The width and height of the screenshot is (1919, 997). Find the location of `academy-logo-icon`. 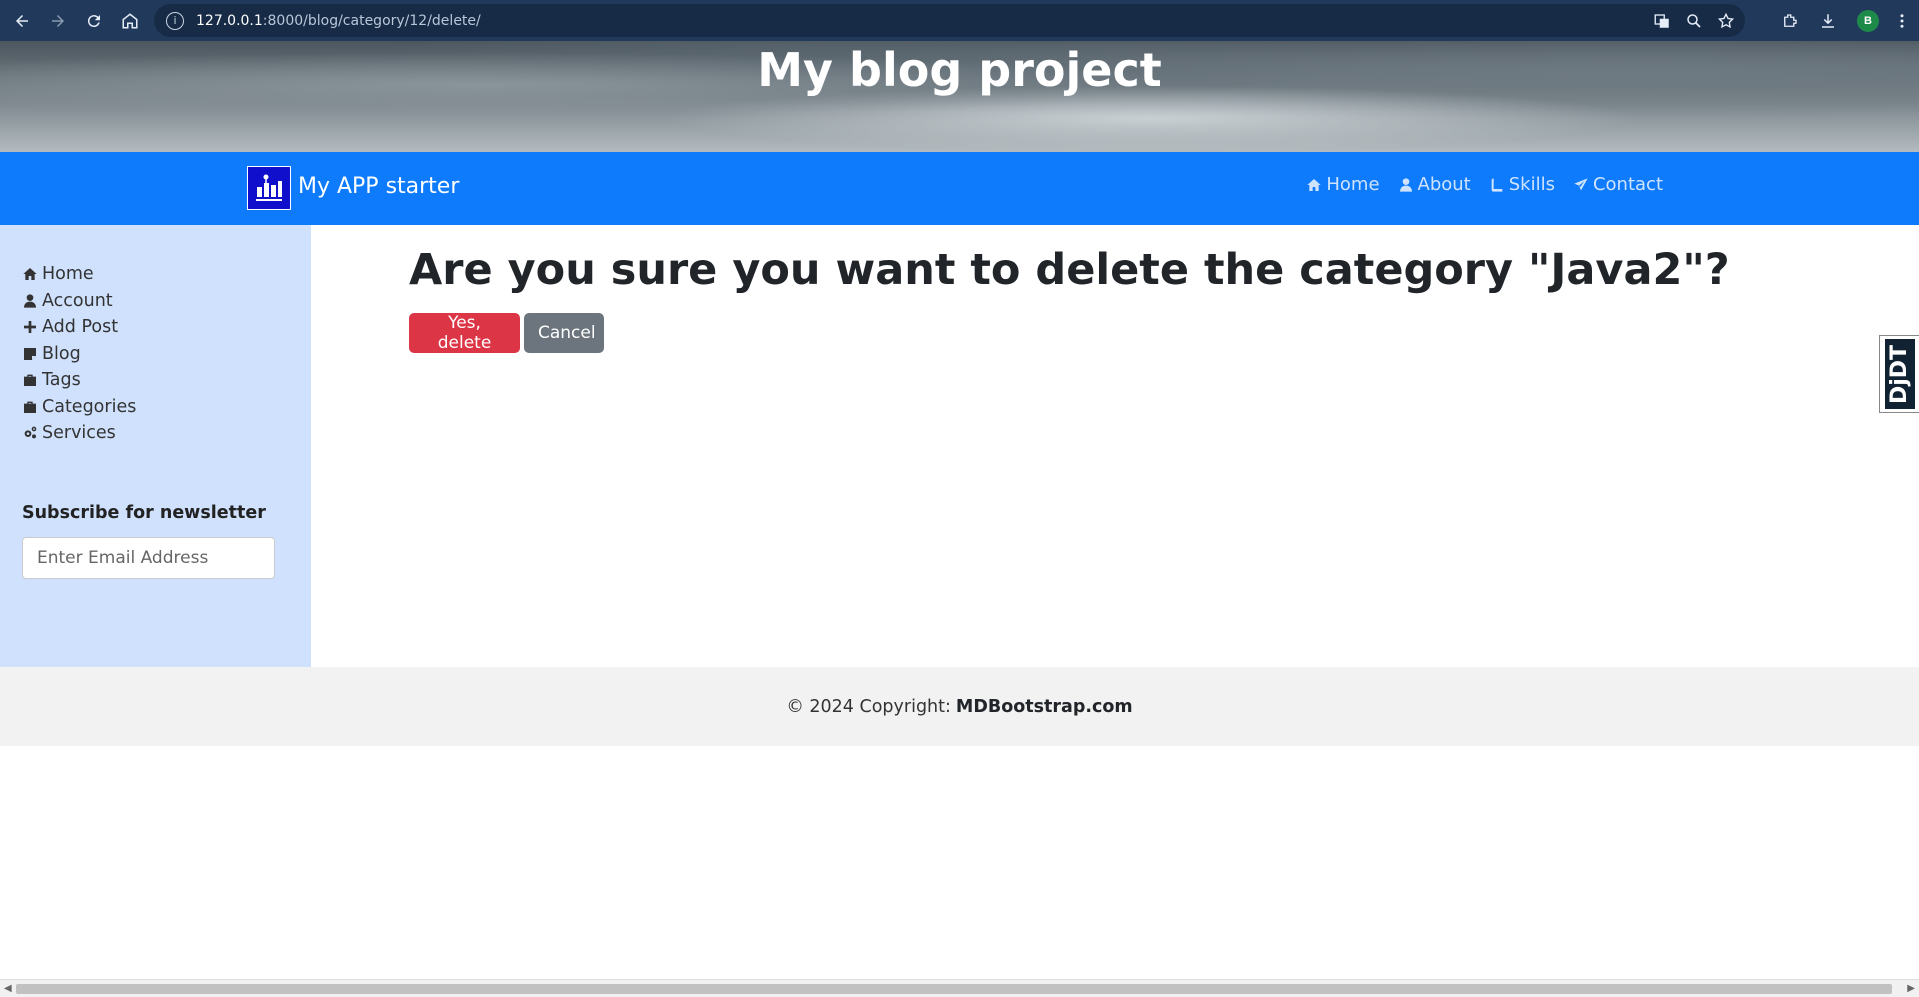

academy-logo-icon is located at coordinates (269, 187).